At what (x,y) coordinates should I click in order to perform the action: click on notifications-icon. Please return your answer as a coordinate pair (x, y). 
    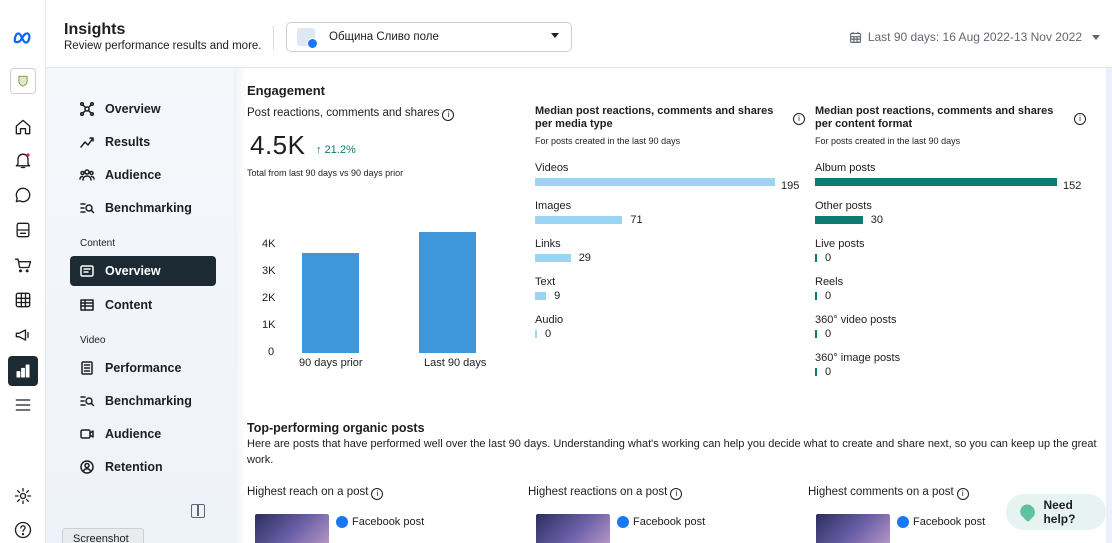
    Looking at the image, I should click on (23, 160).